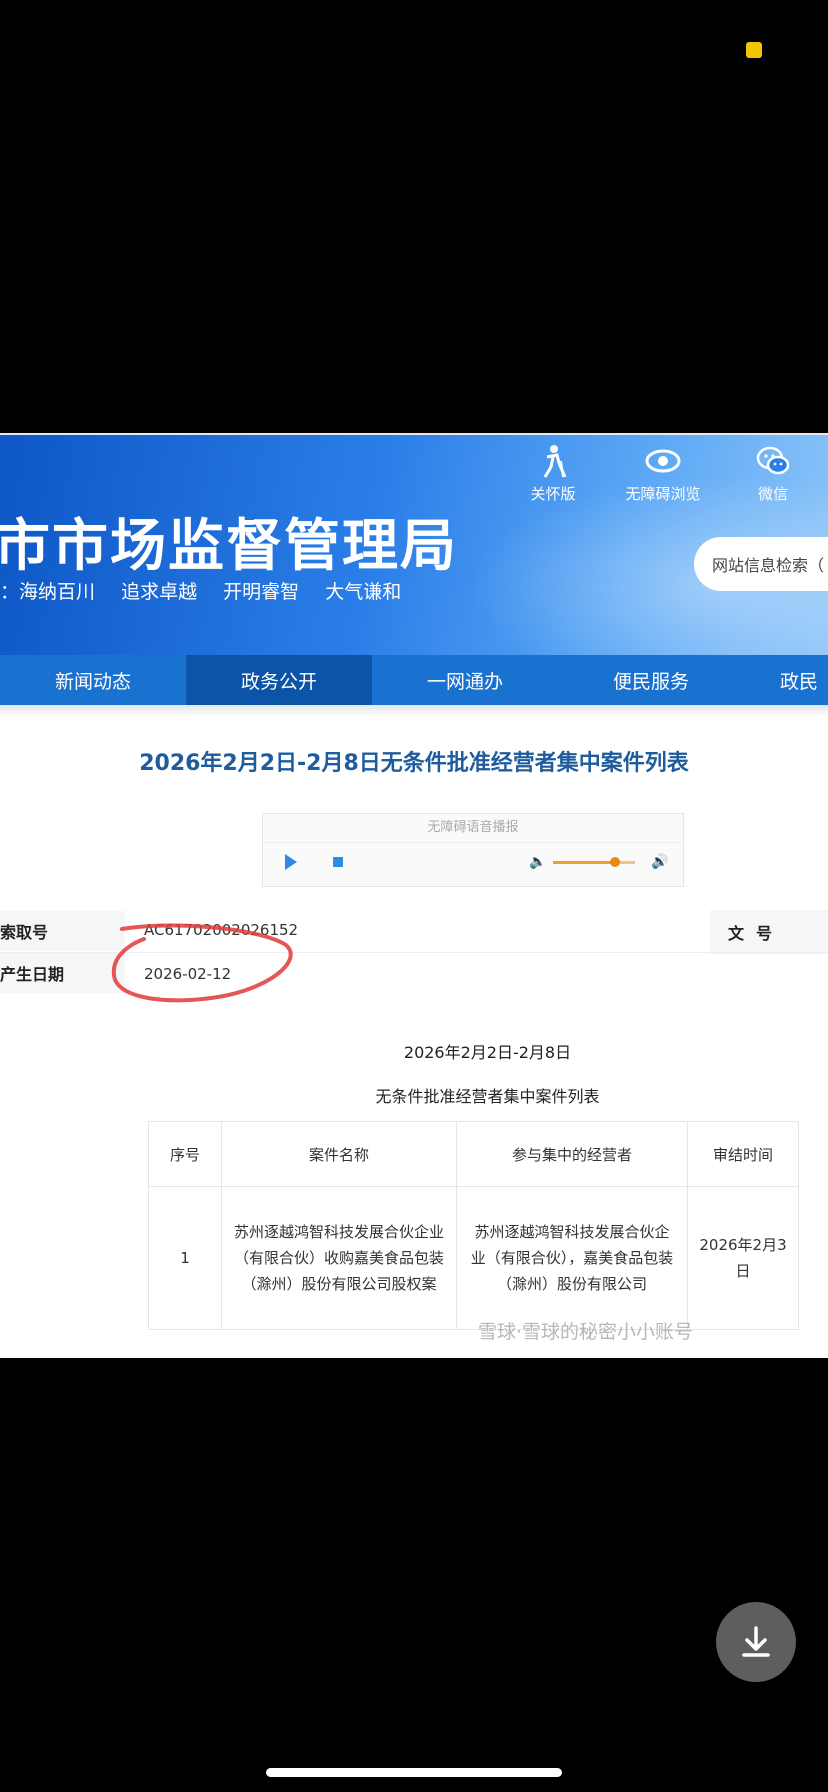 Image resolution: width=828 pixels, height=1792 pixels. I want to click on volume-knob, so click(614, 862).